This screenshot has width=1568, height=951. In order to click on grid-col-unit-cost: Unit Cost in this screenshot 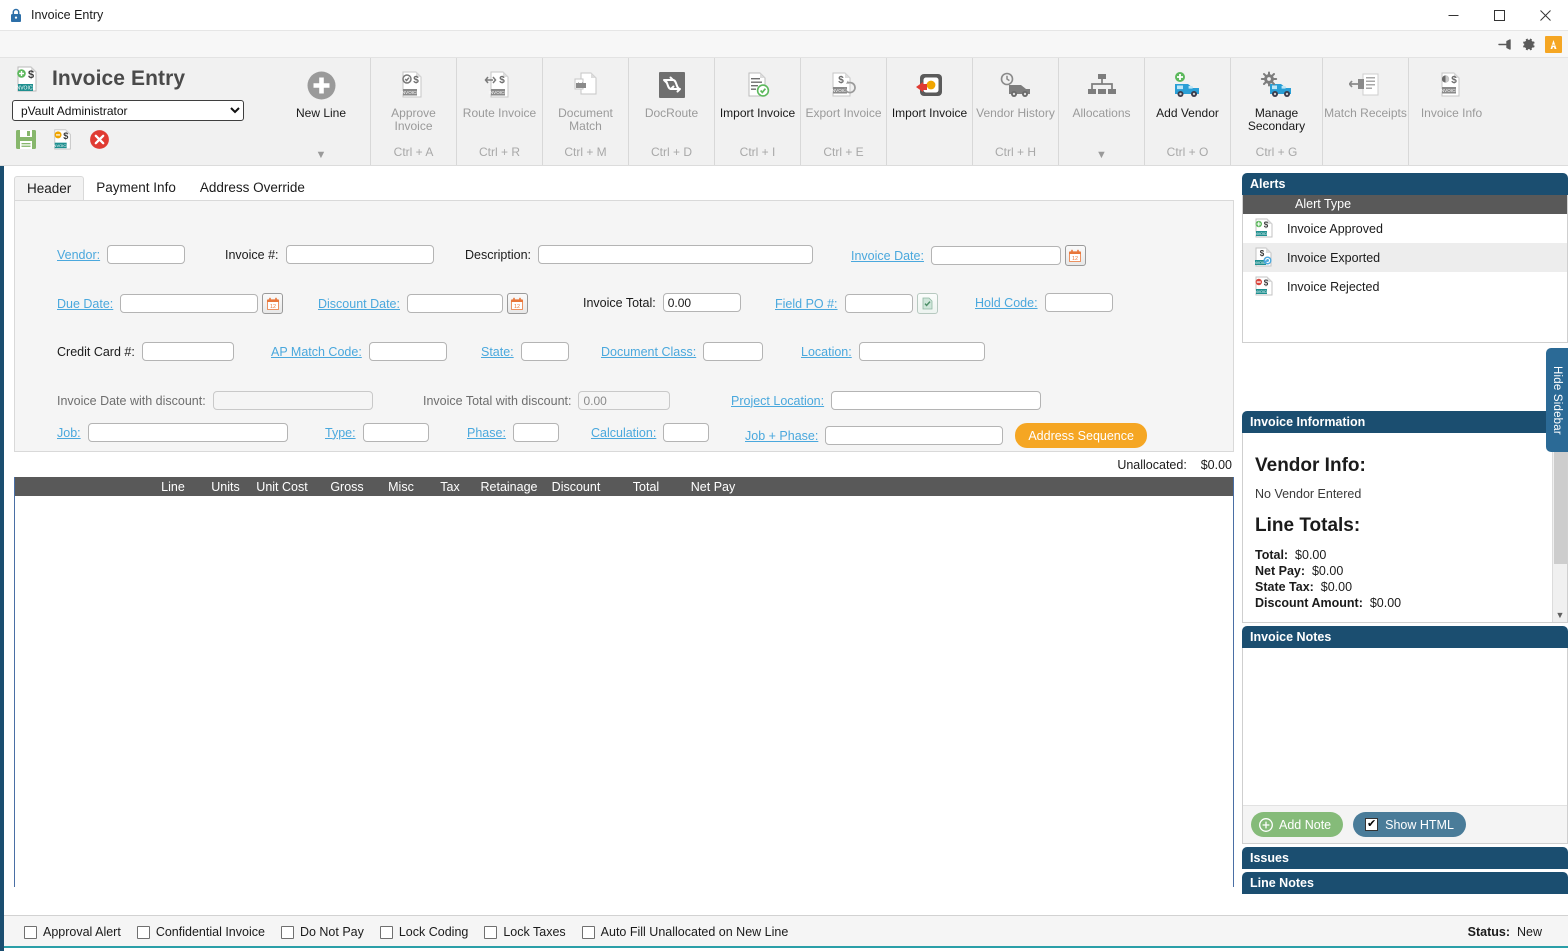, I will do `click(282, 487)`.